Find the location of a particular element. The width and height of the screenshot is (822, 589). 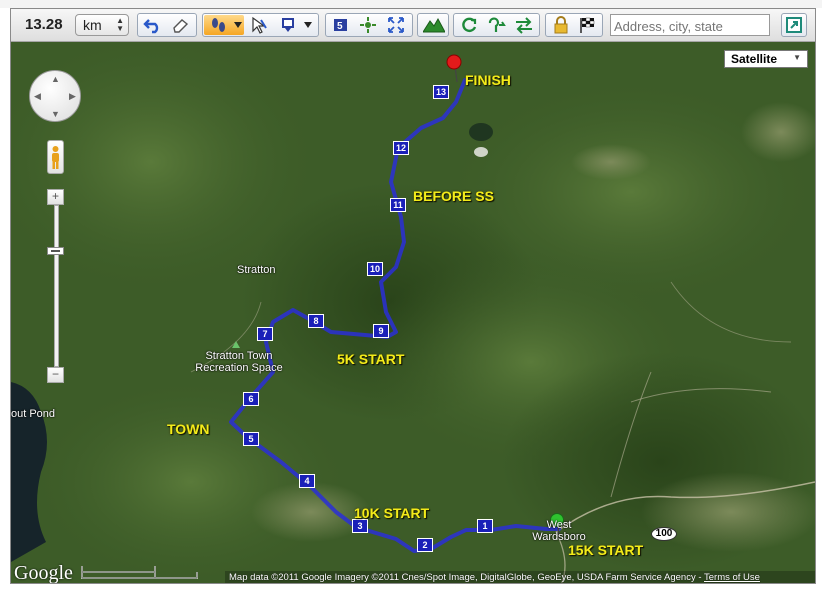

browser-top-strip is located at coordinates (411, 4).